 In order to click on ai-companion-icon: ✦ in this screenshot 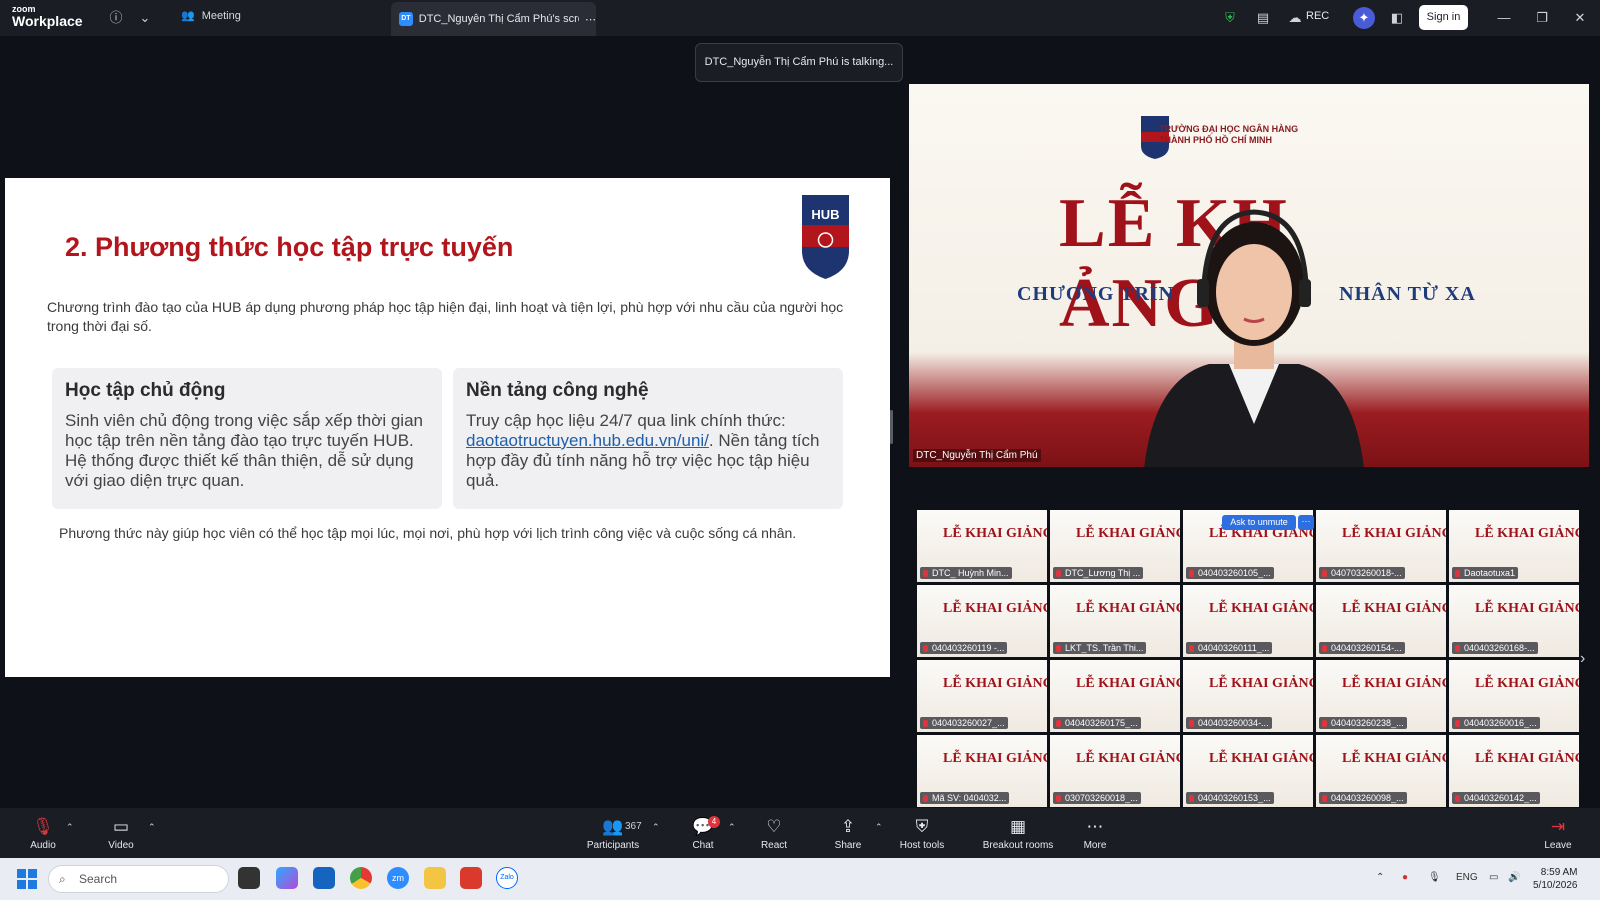, I will do `click(1364, 18)`.